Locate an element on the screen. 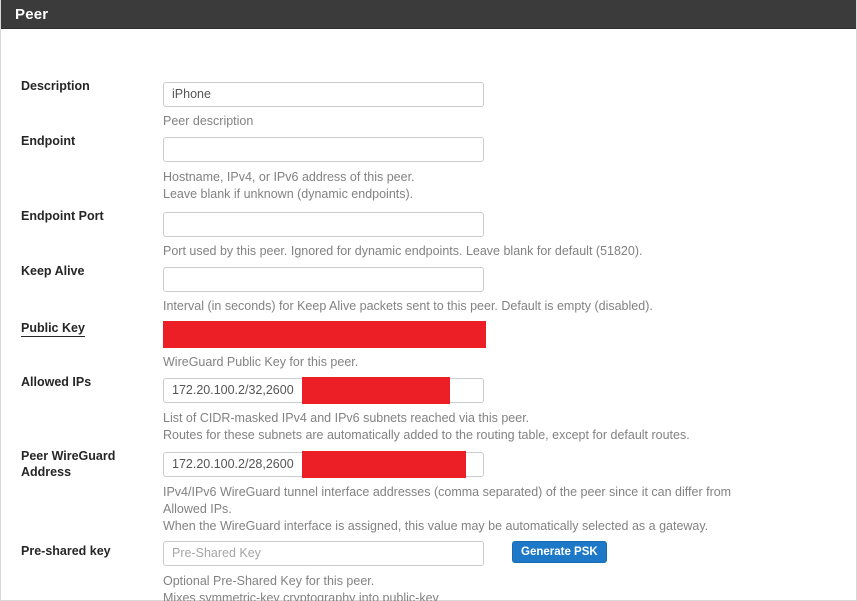 The height and width of the screenshot is (601, 857). help-description: Peer description is located at coordinates (208, 121).